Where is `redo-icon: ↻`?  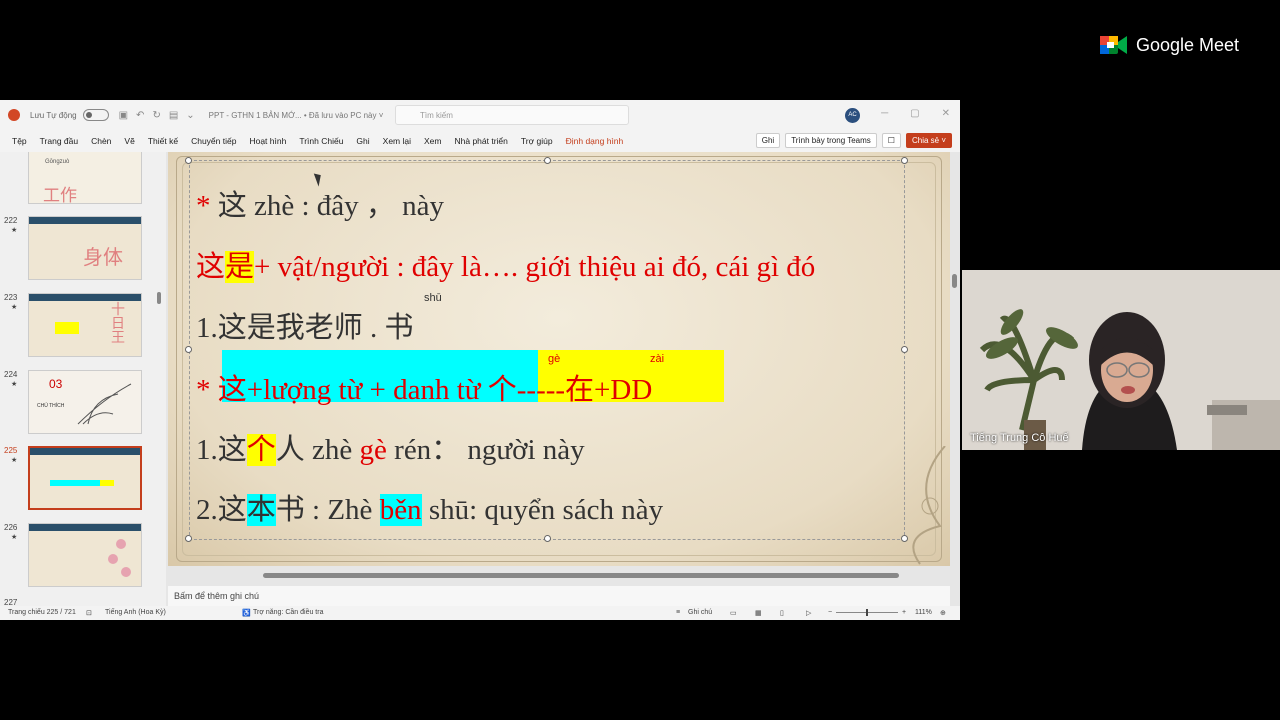 redo-icon: ↻ is located at coordinates (156, 115).